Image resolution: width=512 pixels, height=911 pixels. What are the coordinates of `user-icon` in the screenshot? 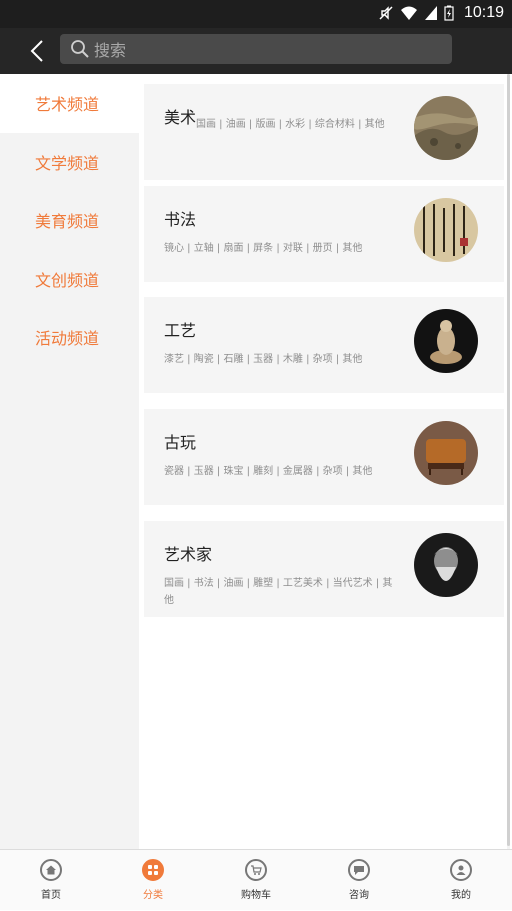 It's located at (461, 870).